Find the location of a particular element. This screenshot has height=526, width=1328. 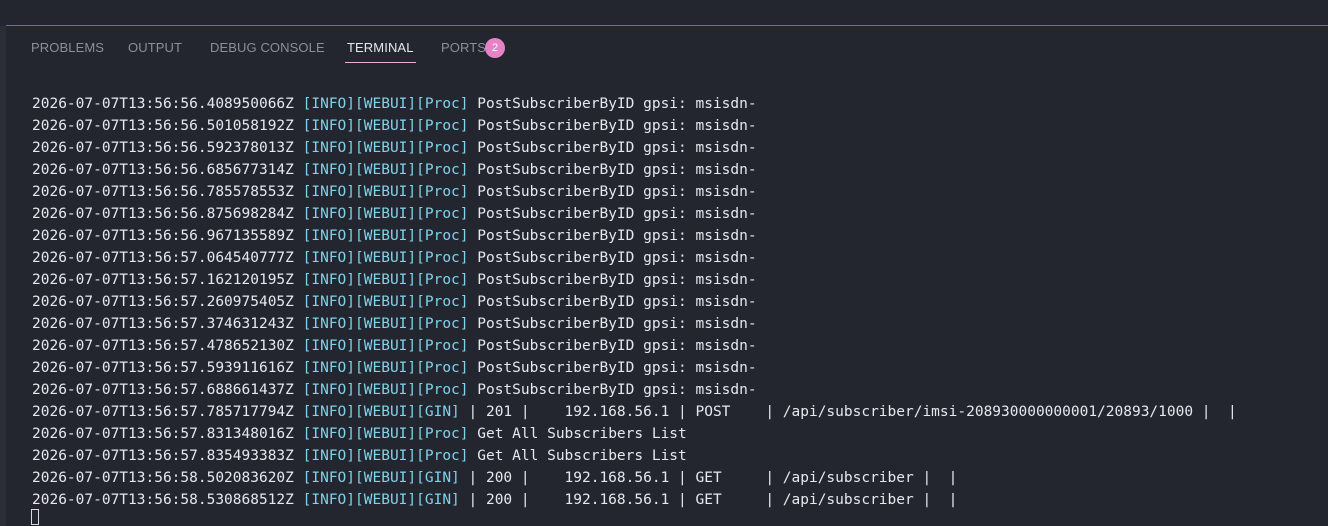

tab-label: PORTS is located at coordinates (464, 47).